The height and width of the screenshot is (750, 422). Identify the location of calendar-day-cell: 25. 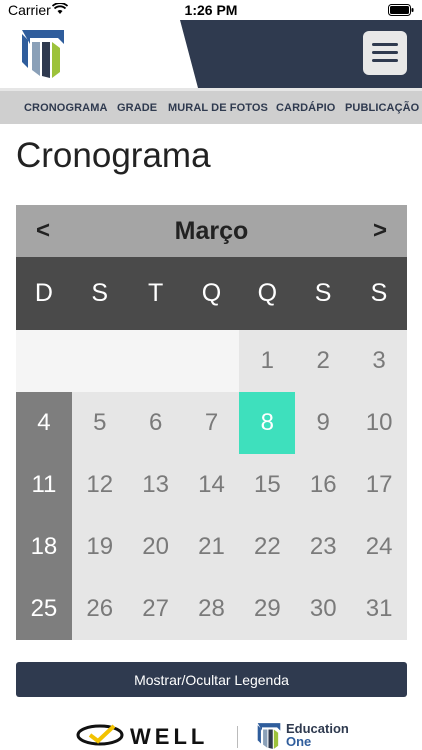
(44, 609).